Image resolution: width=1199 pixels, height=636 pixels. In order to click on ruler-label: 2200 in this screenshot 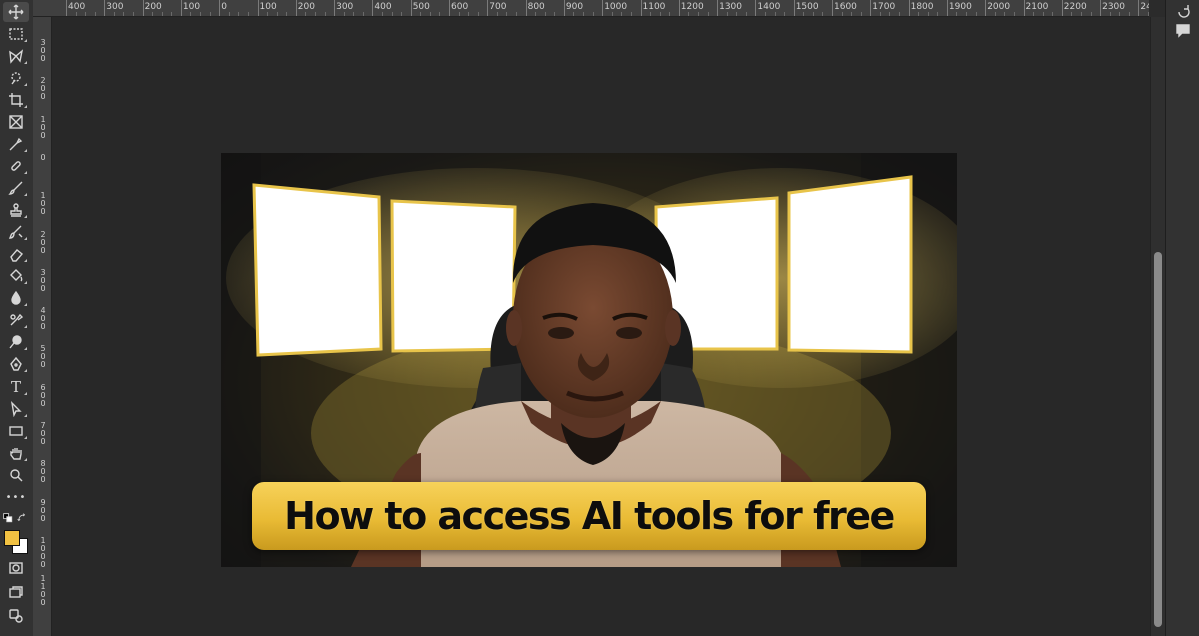, I will do `click(1075, 7)`.